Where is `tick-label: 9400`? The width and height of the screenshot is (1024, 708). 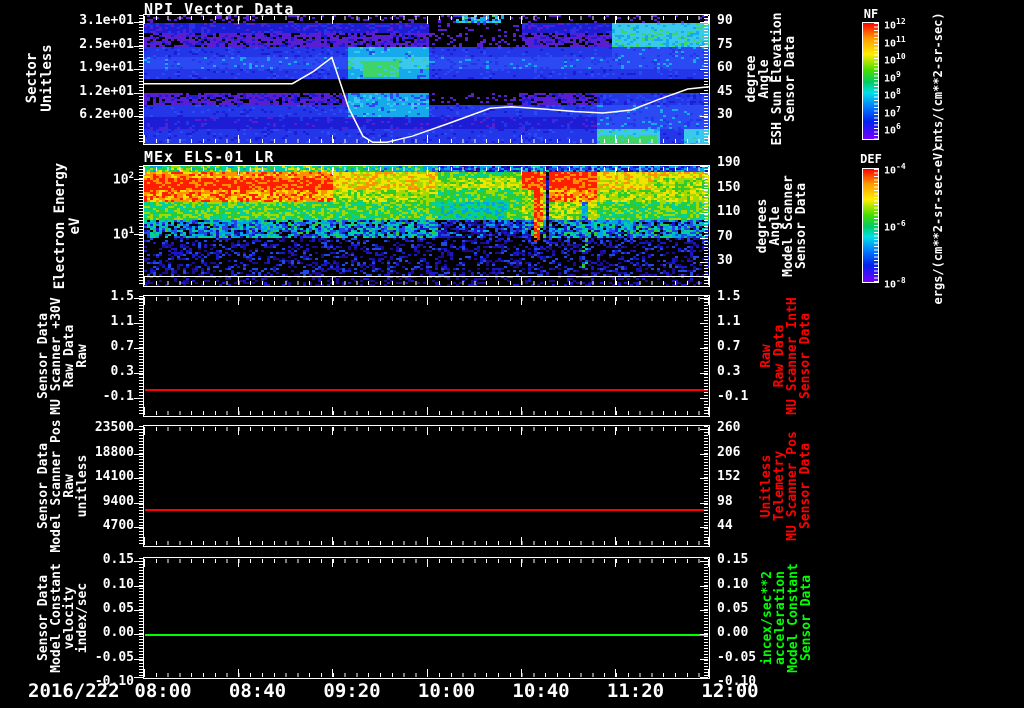 tick-label: 9400 is located at coordinates (118, 501).